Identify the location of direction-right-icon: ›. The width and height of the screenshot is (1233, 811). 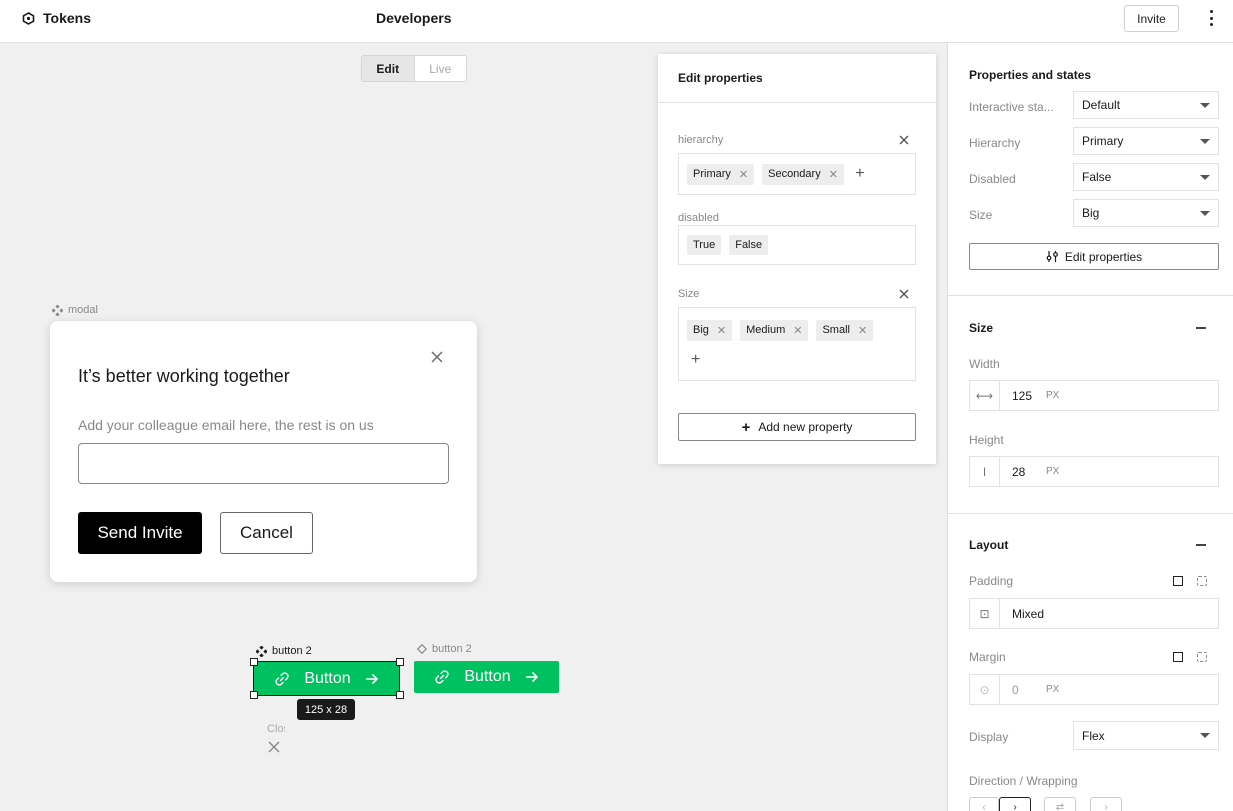
(1015, 804).